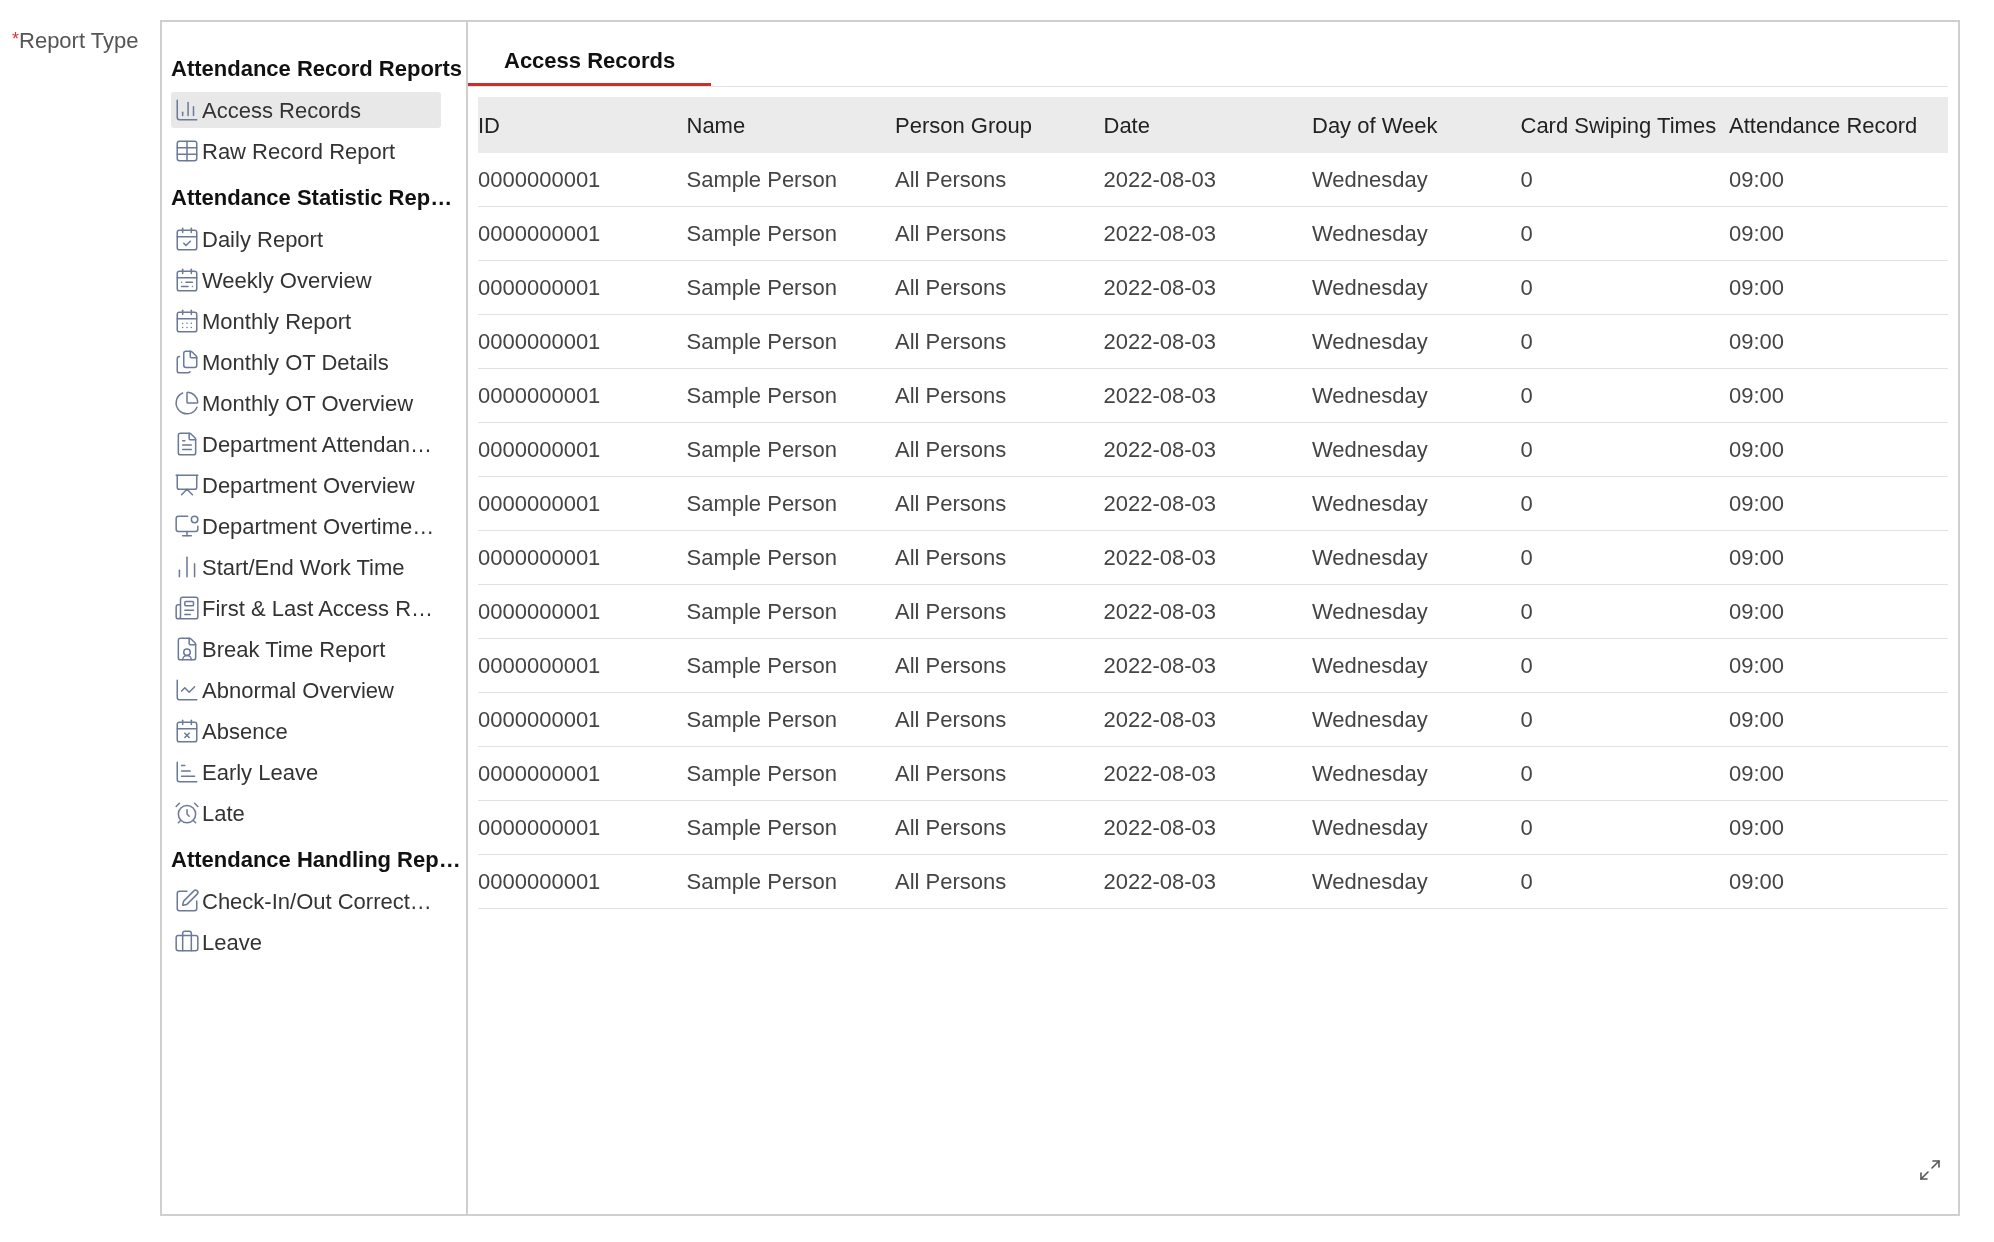  I want to click on edit-icon, so click(187, 901).